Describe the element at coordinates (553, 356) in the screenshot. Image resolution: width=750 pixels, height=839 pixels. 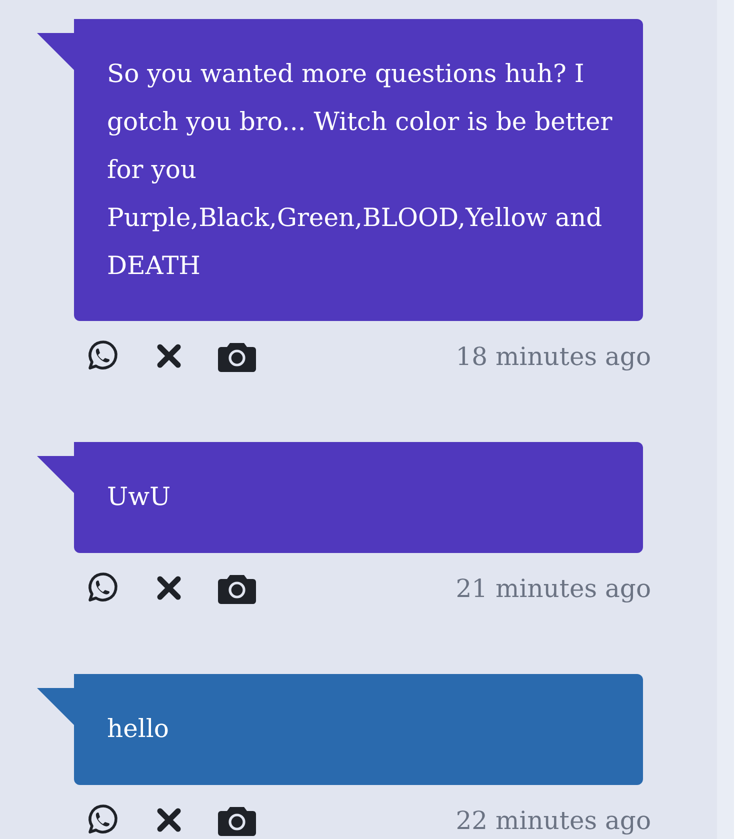
I see `timestamp: 18 minutes ago` at that location.